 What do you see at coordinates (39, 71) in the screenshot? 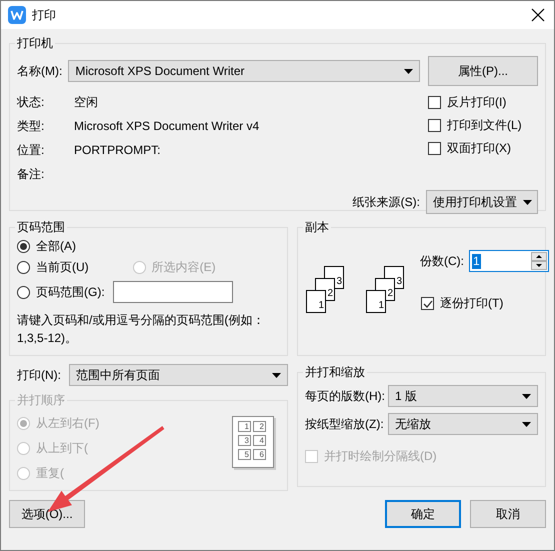
I see `field-label: 名称(M):` at bounding box center [39, 71].